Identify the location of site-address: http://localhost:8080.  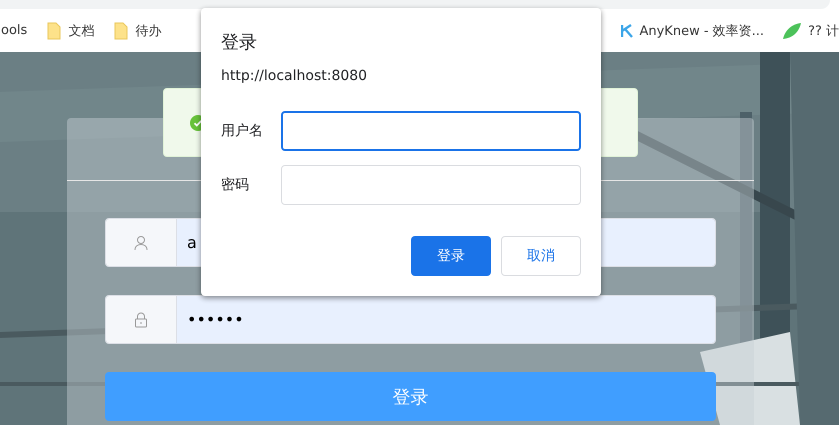
(294, 76).